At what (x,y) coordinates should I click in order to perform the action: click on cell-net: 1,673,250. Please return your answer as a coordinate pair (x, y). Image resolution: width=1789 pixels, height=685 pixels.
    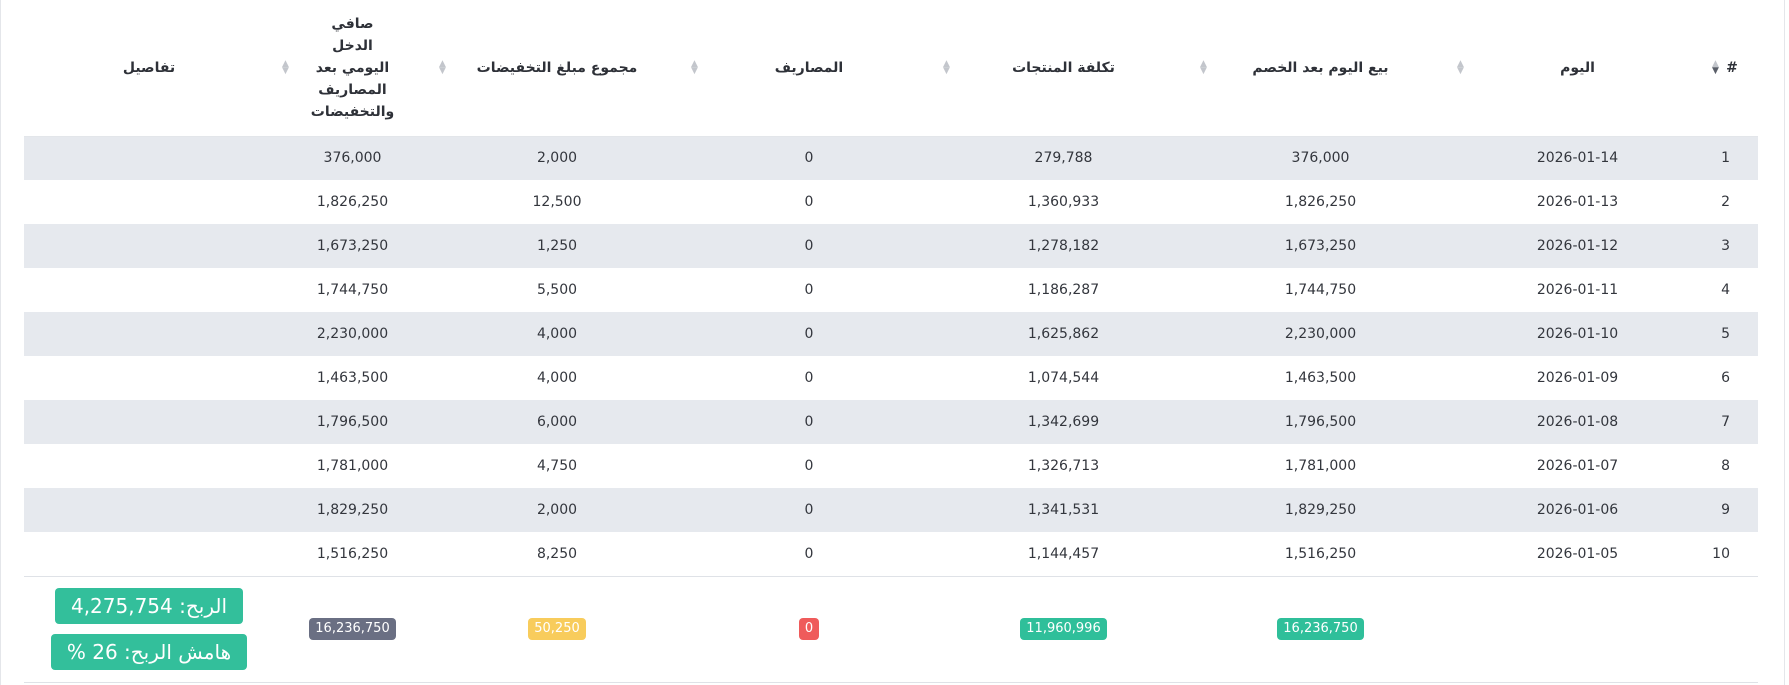
    Looking at the image, I should click on (352, 246).